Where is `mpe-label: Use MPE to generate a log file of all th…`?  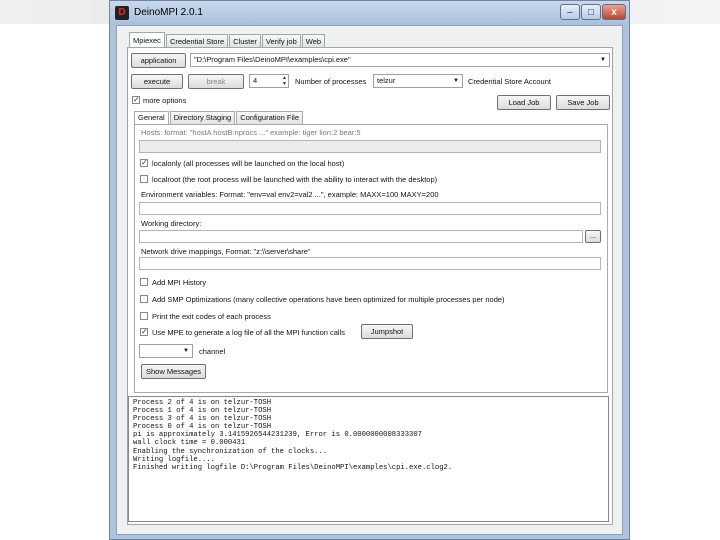
mpe-label: Use MPE to generate a log file of all th… is located at coordinates (249, 332).